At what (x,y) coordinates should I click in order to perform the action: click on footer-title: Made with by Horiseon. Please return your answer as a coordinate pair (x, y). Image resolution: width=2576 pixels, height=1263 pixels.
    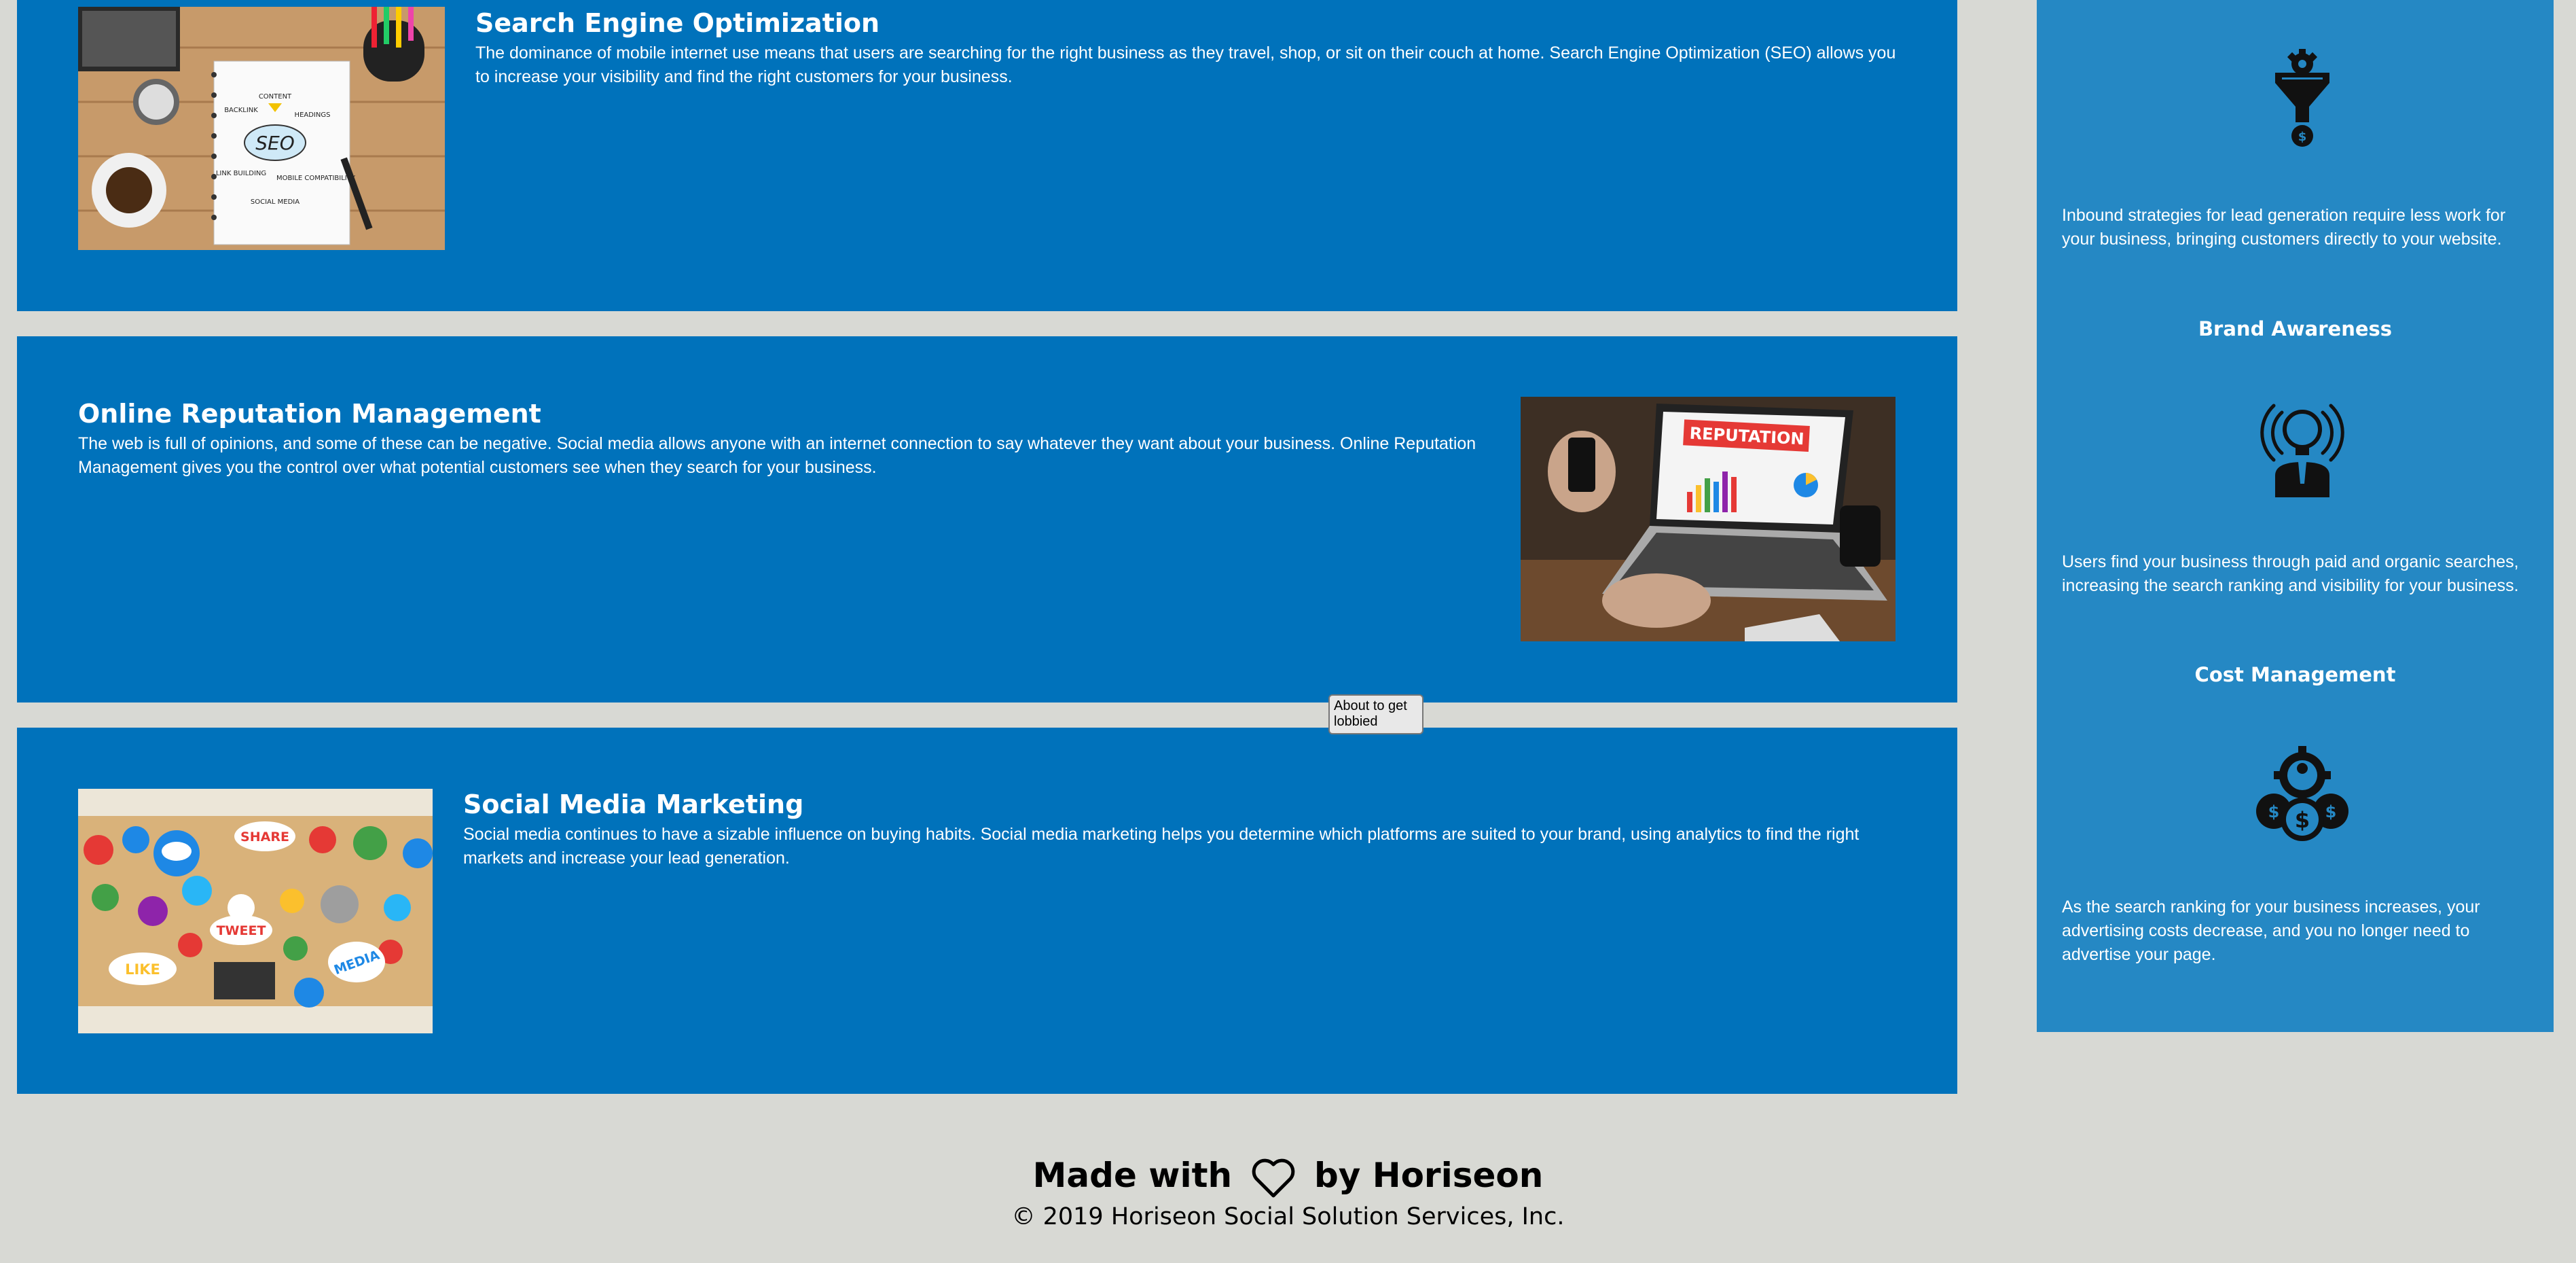
    Looking at the image, I should click on (1288, 1177).